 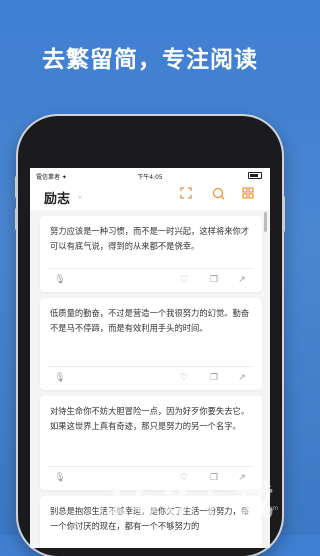 I want to click on category-title: 励志, so click(x=57, y=197).